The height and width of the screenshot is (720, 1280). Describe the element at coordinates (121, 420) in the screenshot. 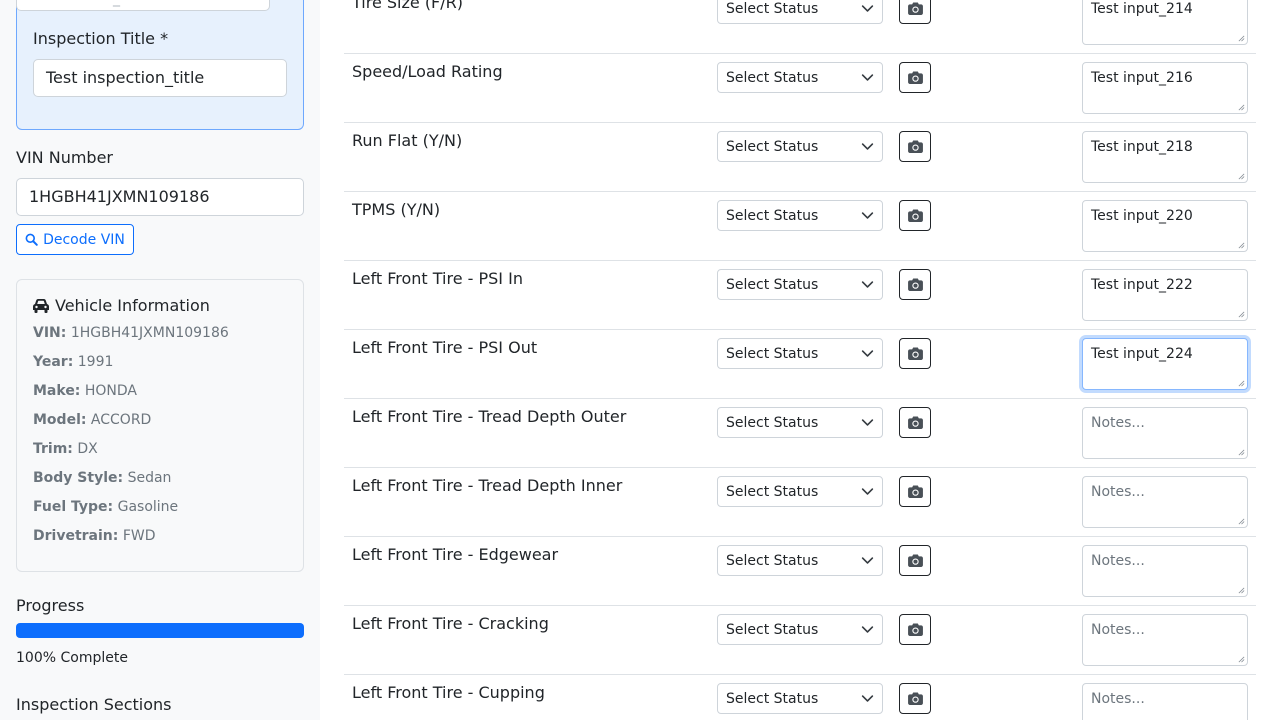

I see `vehicle-info-value: ACCORD` at that location.